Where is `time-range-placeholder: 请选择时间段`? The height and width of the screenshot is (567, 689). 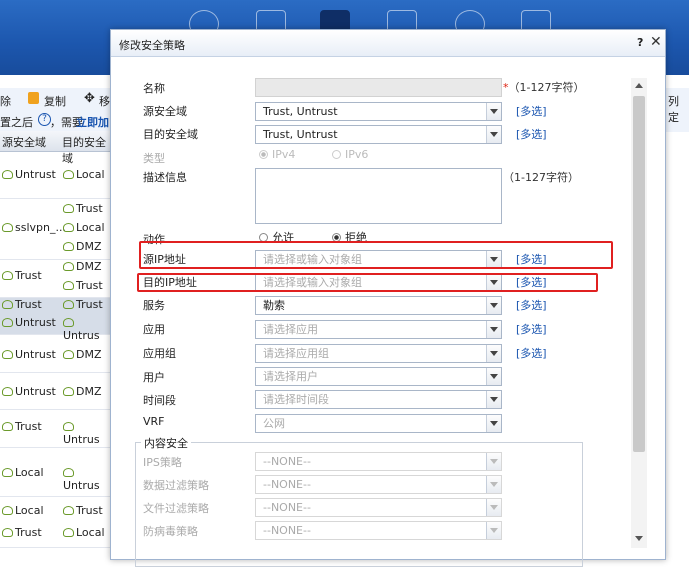
time-range-placeholder: 请选择时间段 is located at coordinates (296, 399).